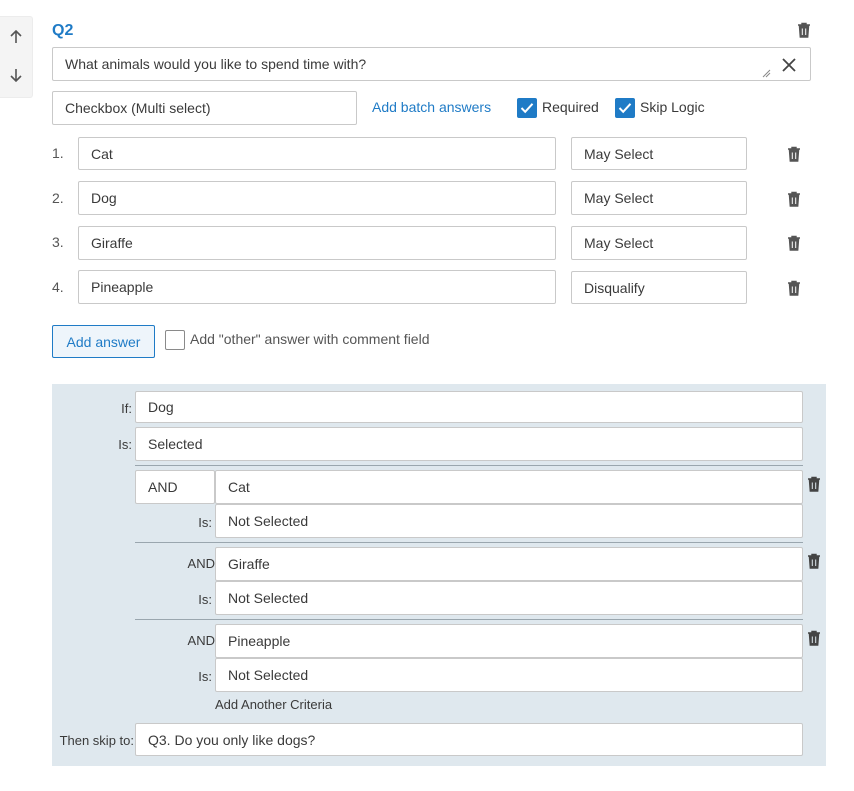  I want to click on skip-logic-label: Skip Logic, so click(672, 107).